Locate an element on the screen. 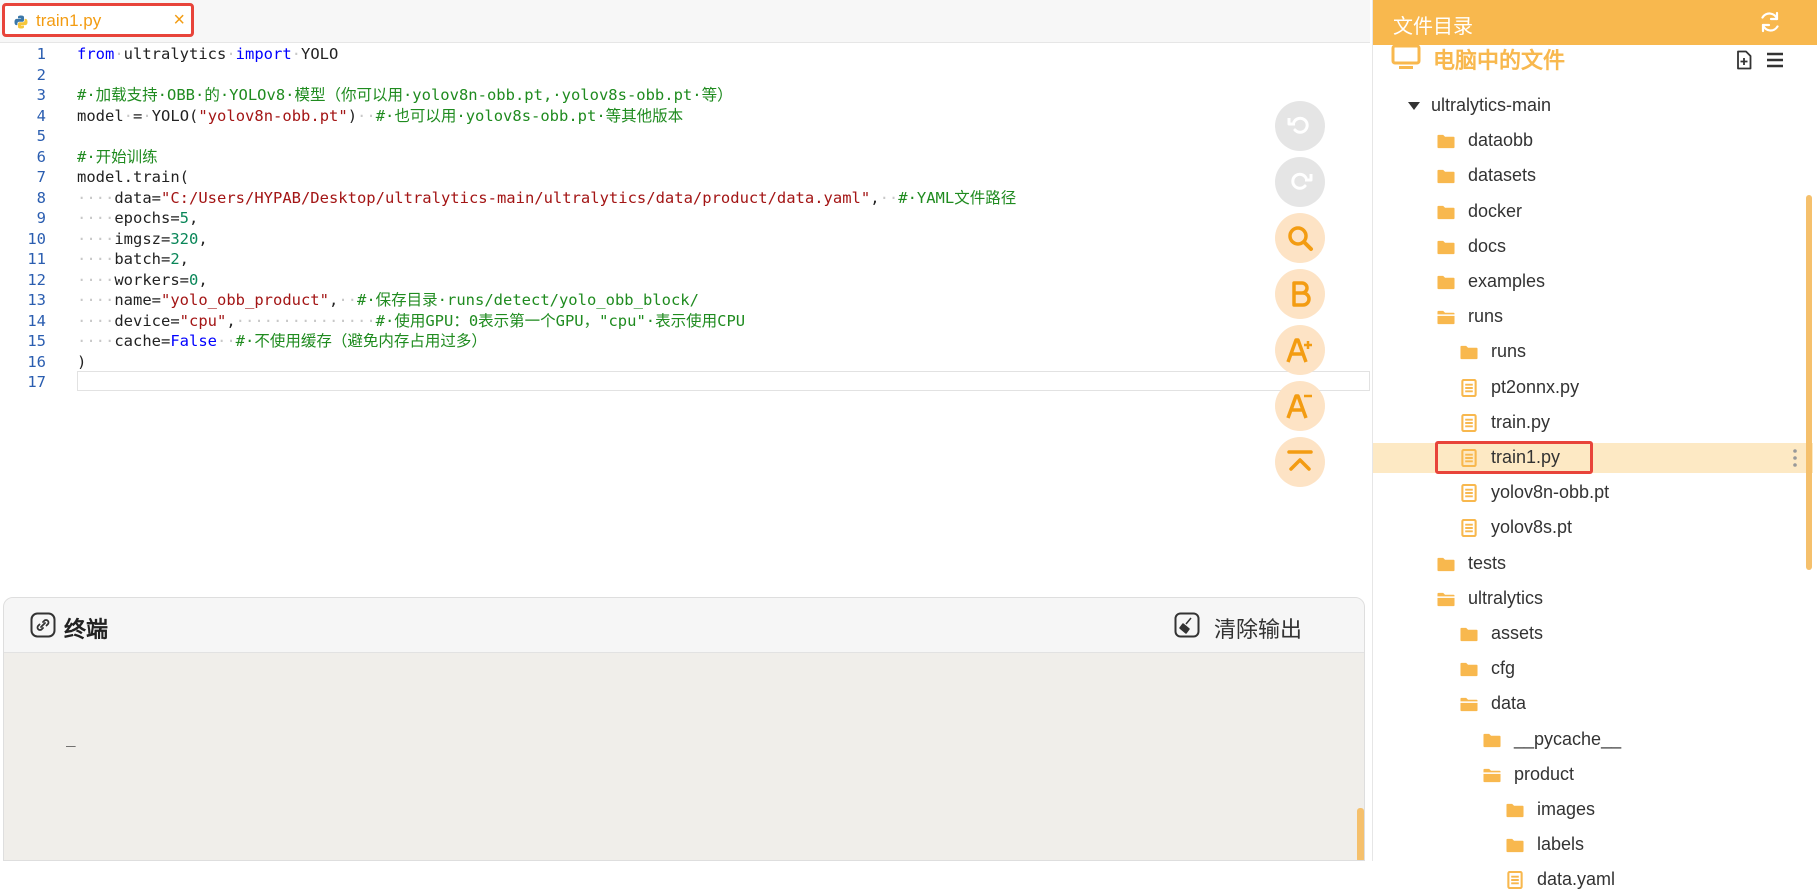  folder-item: dataobb is located at coordinates (1593, 141).